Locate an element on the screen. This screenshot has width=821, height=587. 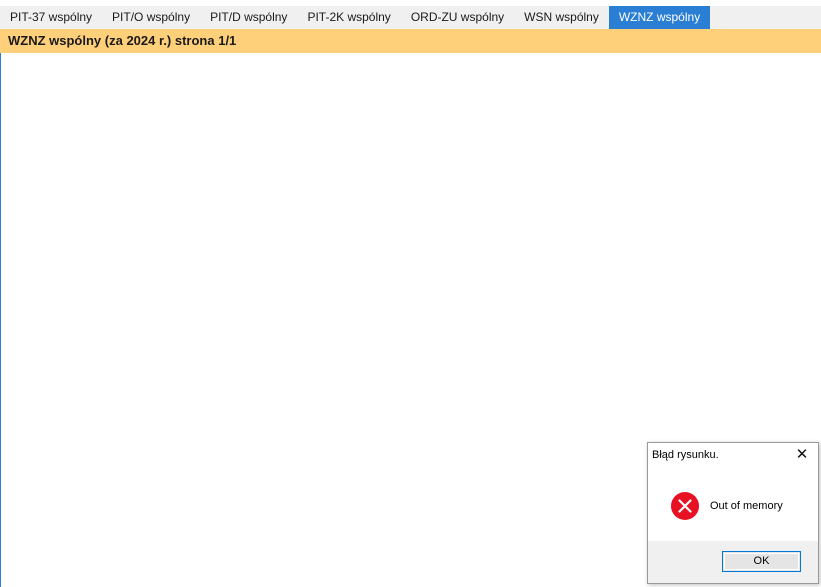
dialog-message: Out of memory is located at coordinates (746, 506).